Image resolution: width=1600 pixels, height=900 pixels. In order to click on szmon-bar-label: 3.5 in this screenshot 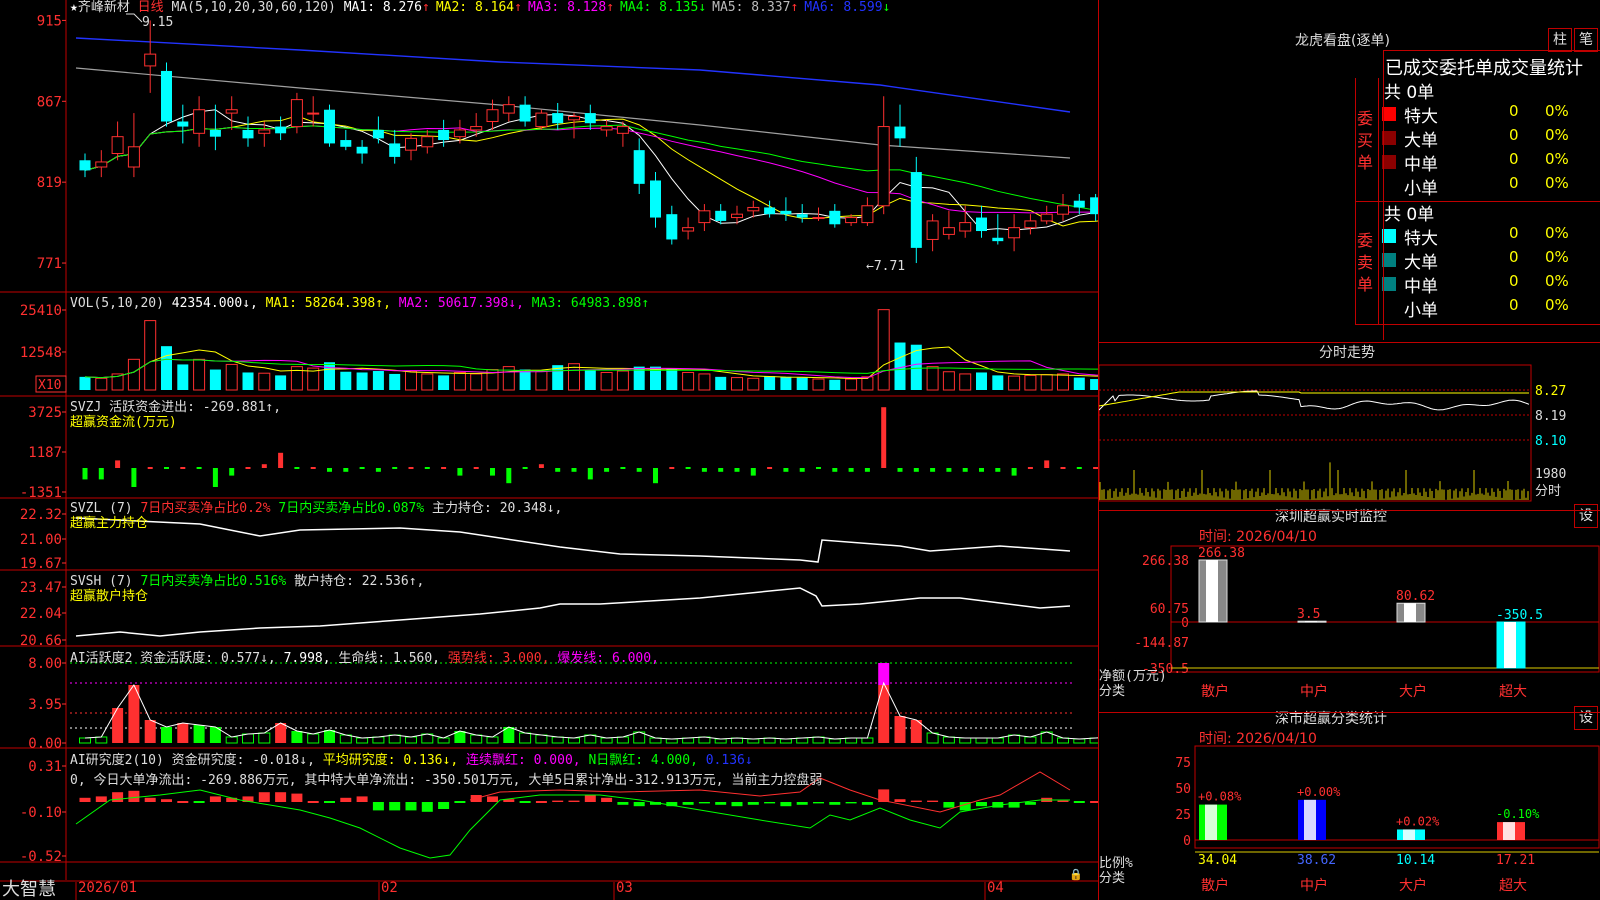, I will do `click(1308, 614)`.